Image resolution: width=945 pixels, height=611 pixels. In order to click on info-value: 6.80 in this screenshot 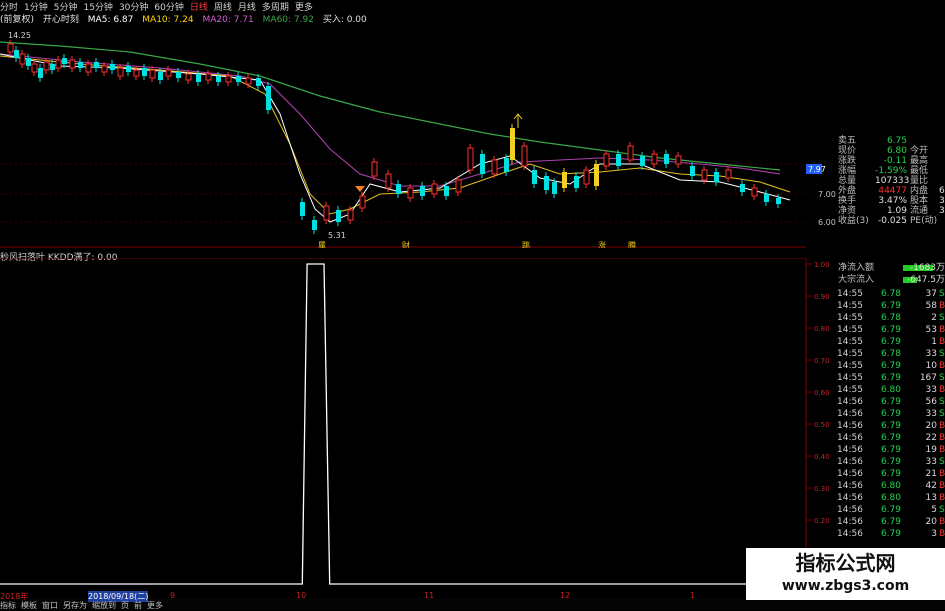, I will do `click(896, 151)`.